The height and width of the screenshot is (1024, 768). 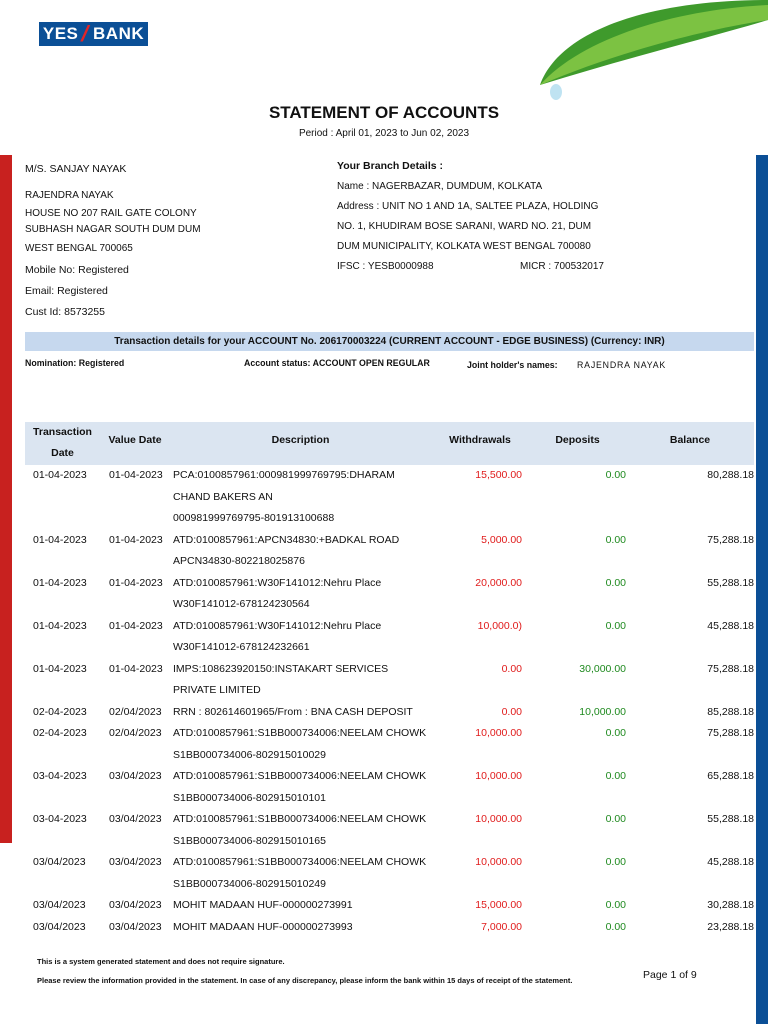 What do you see at coordinates (501, 539) in the screenshot?
I see `withdrawal-amount: 5,000.00` at bounding box center [501, 539].